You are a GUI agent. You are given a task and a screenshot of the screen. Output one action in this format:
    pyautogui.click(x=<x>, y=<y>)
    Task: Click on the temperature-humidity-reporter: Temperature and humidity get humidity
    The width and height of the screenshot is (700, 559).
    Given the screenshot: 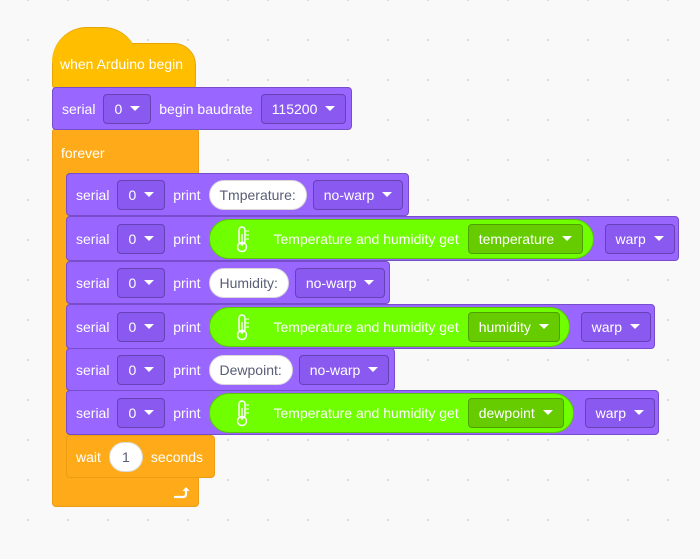 What is the action you would take?
    pyautogui.click(x=389, y=326)
    